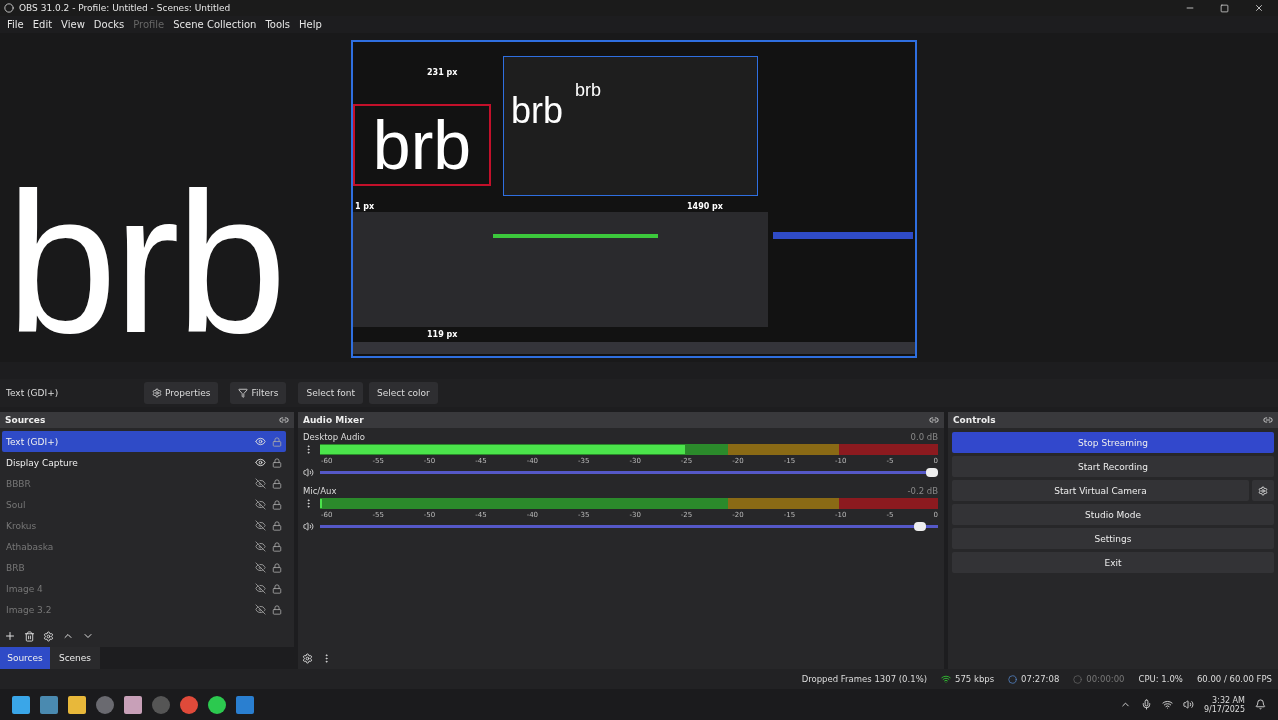 The height and width of the screenshot is (720, 1278). Describe the element at coordinates (320, 491) in the screenshot. I see `channel-name: Mic/Aux` at that location.